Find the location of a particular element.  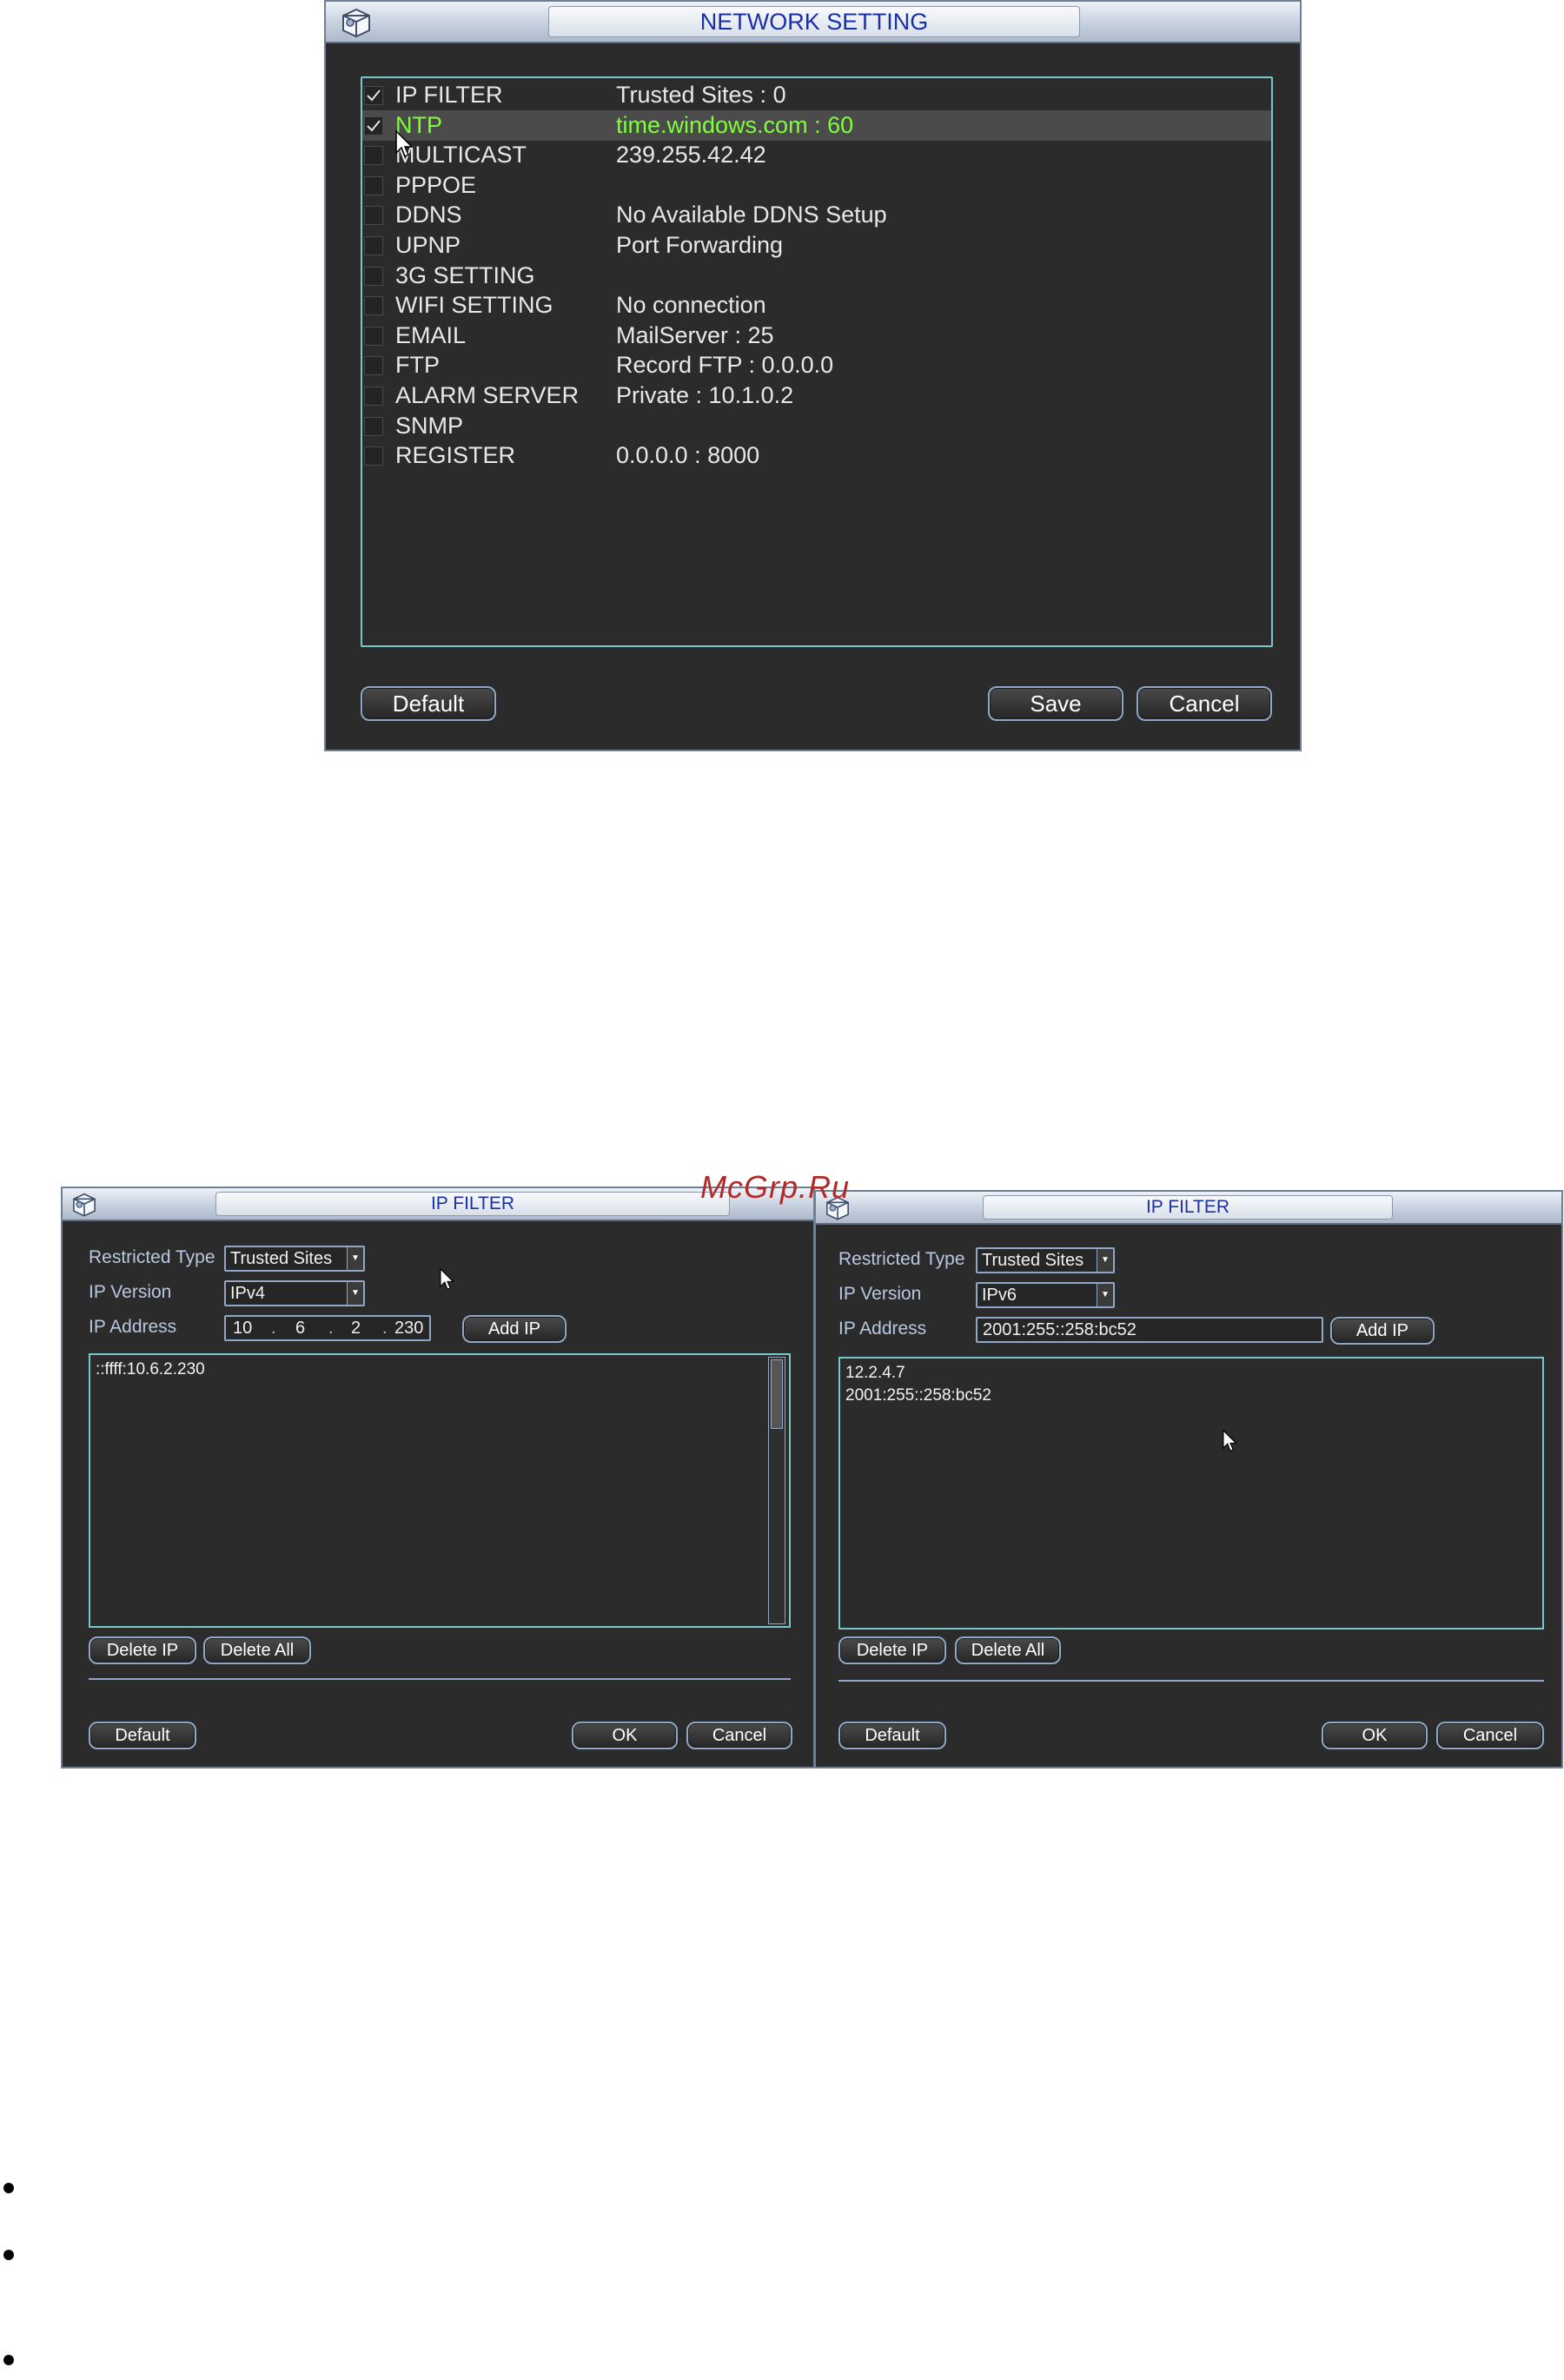

network-setting-row: UPNP Port Forwarding is located at coordinates (817, 245).